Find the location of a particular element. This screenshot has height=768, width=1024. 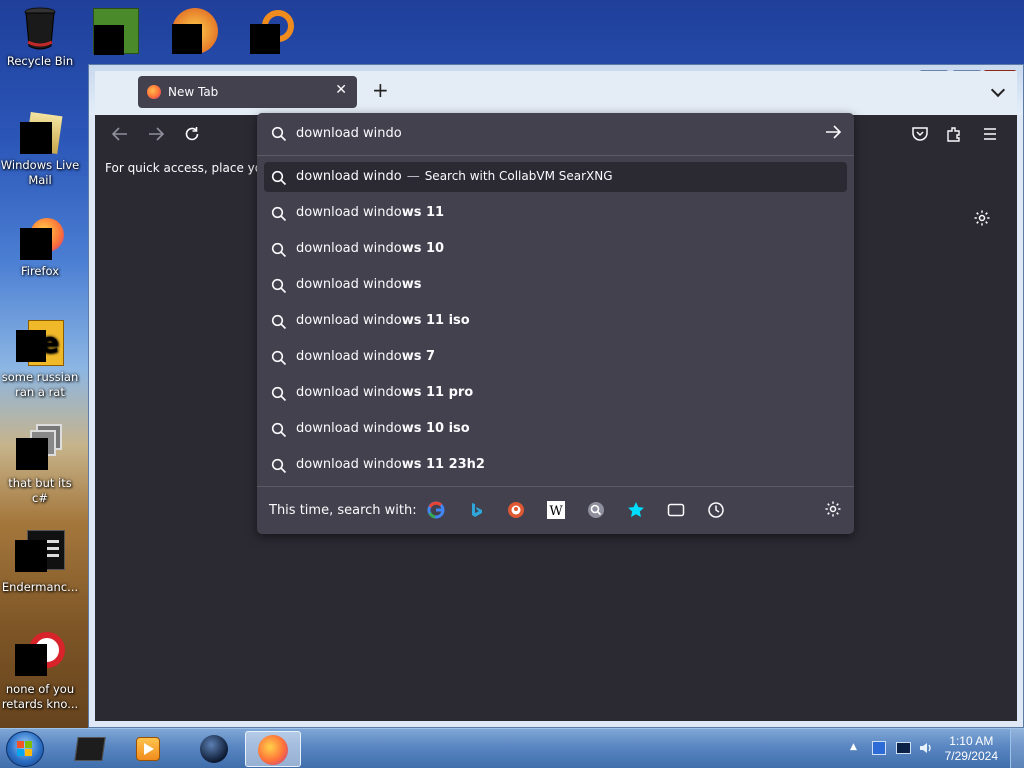

volume-speaker-icon is located at coordinates (926, 748).